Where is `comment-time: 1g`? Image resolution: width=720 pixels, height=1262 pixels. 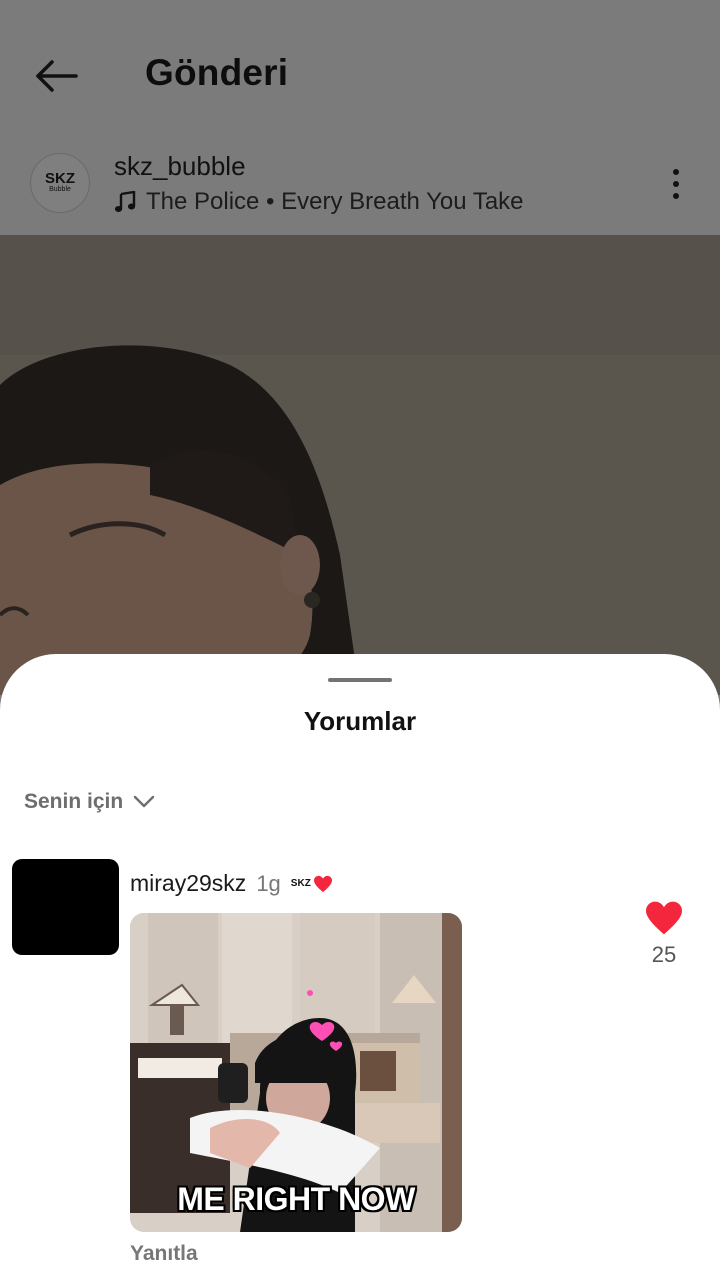 comment-time: 1g is located at coordinates (268, 883).